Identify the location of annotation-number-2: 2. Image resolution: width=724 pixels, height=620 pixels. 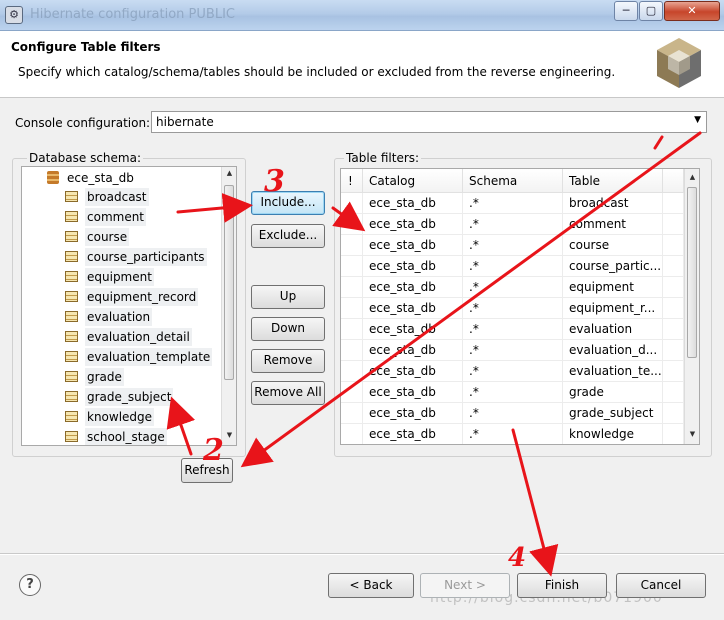
(213, 450).